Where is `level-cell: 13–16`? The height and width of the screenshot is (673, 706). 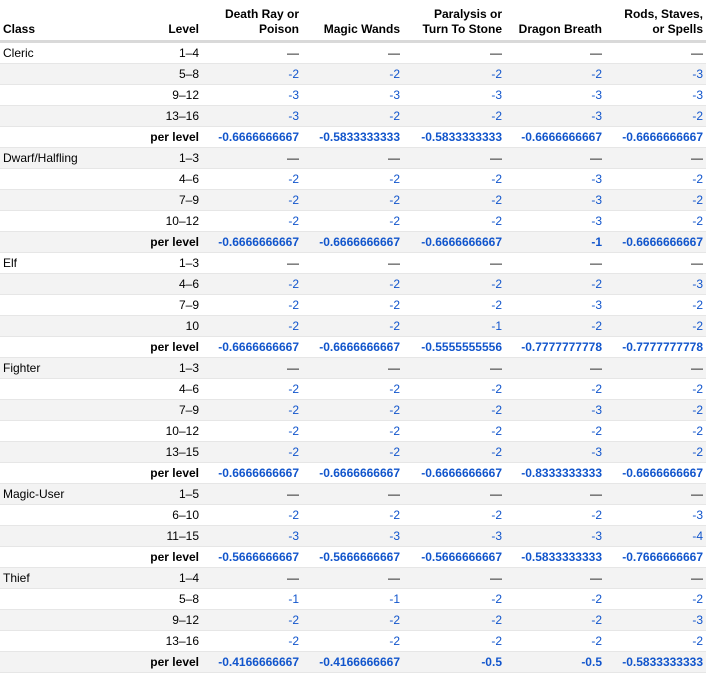
level-cell: 13–16 is located at coordinates (162, 641).